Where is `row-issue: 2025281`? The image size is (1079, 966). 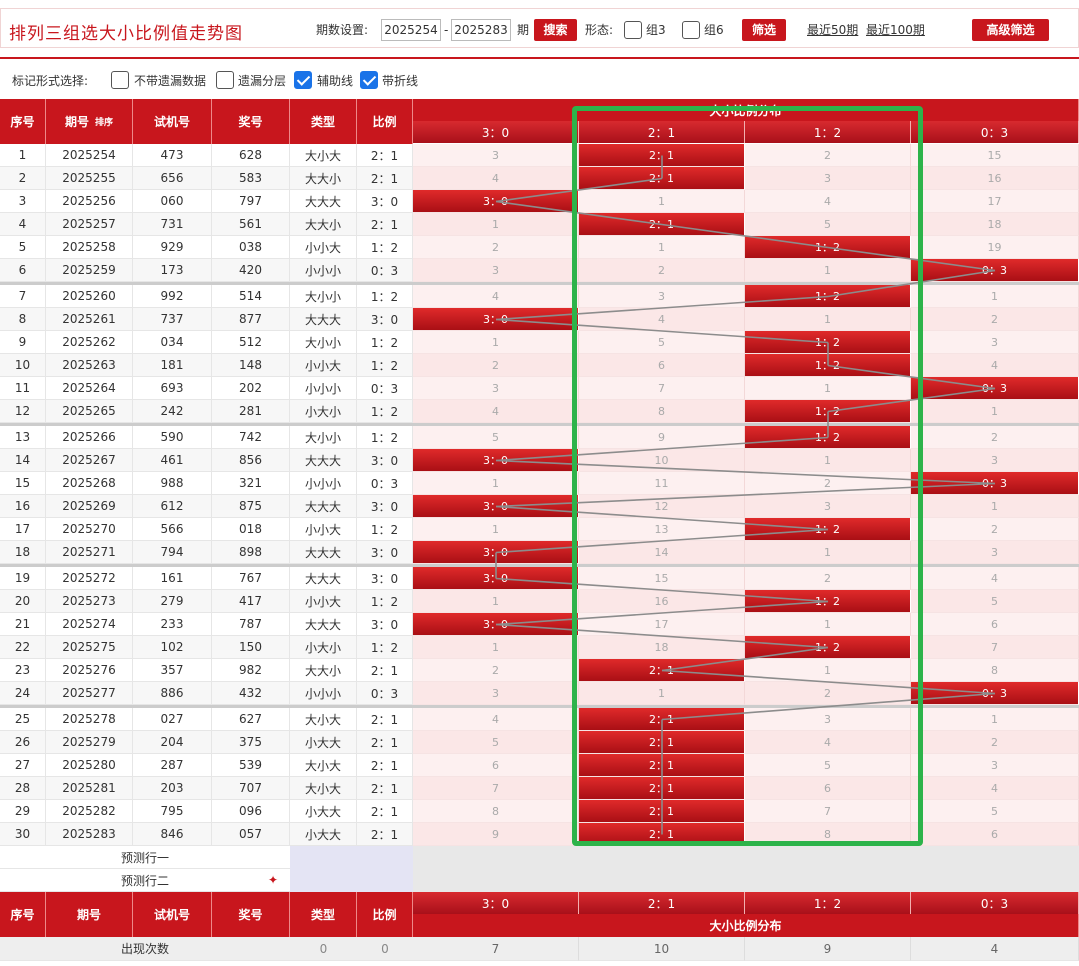 row-issue: 2025281 is located at coordinates (89, 788).